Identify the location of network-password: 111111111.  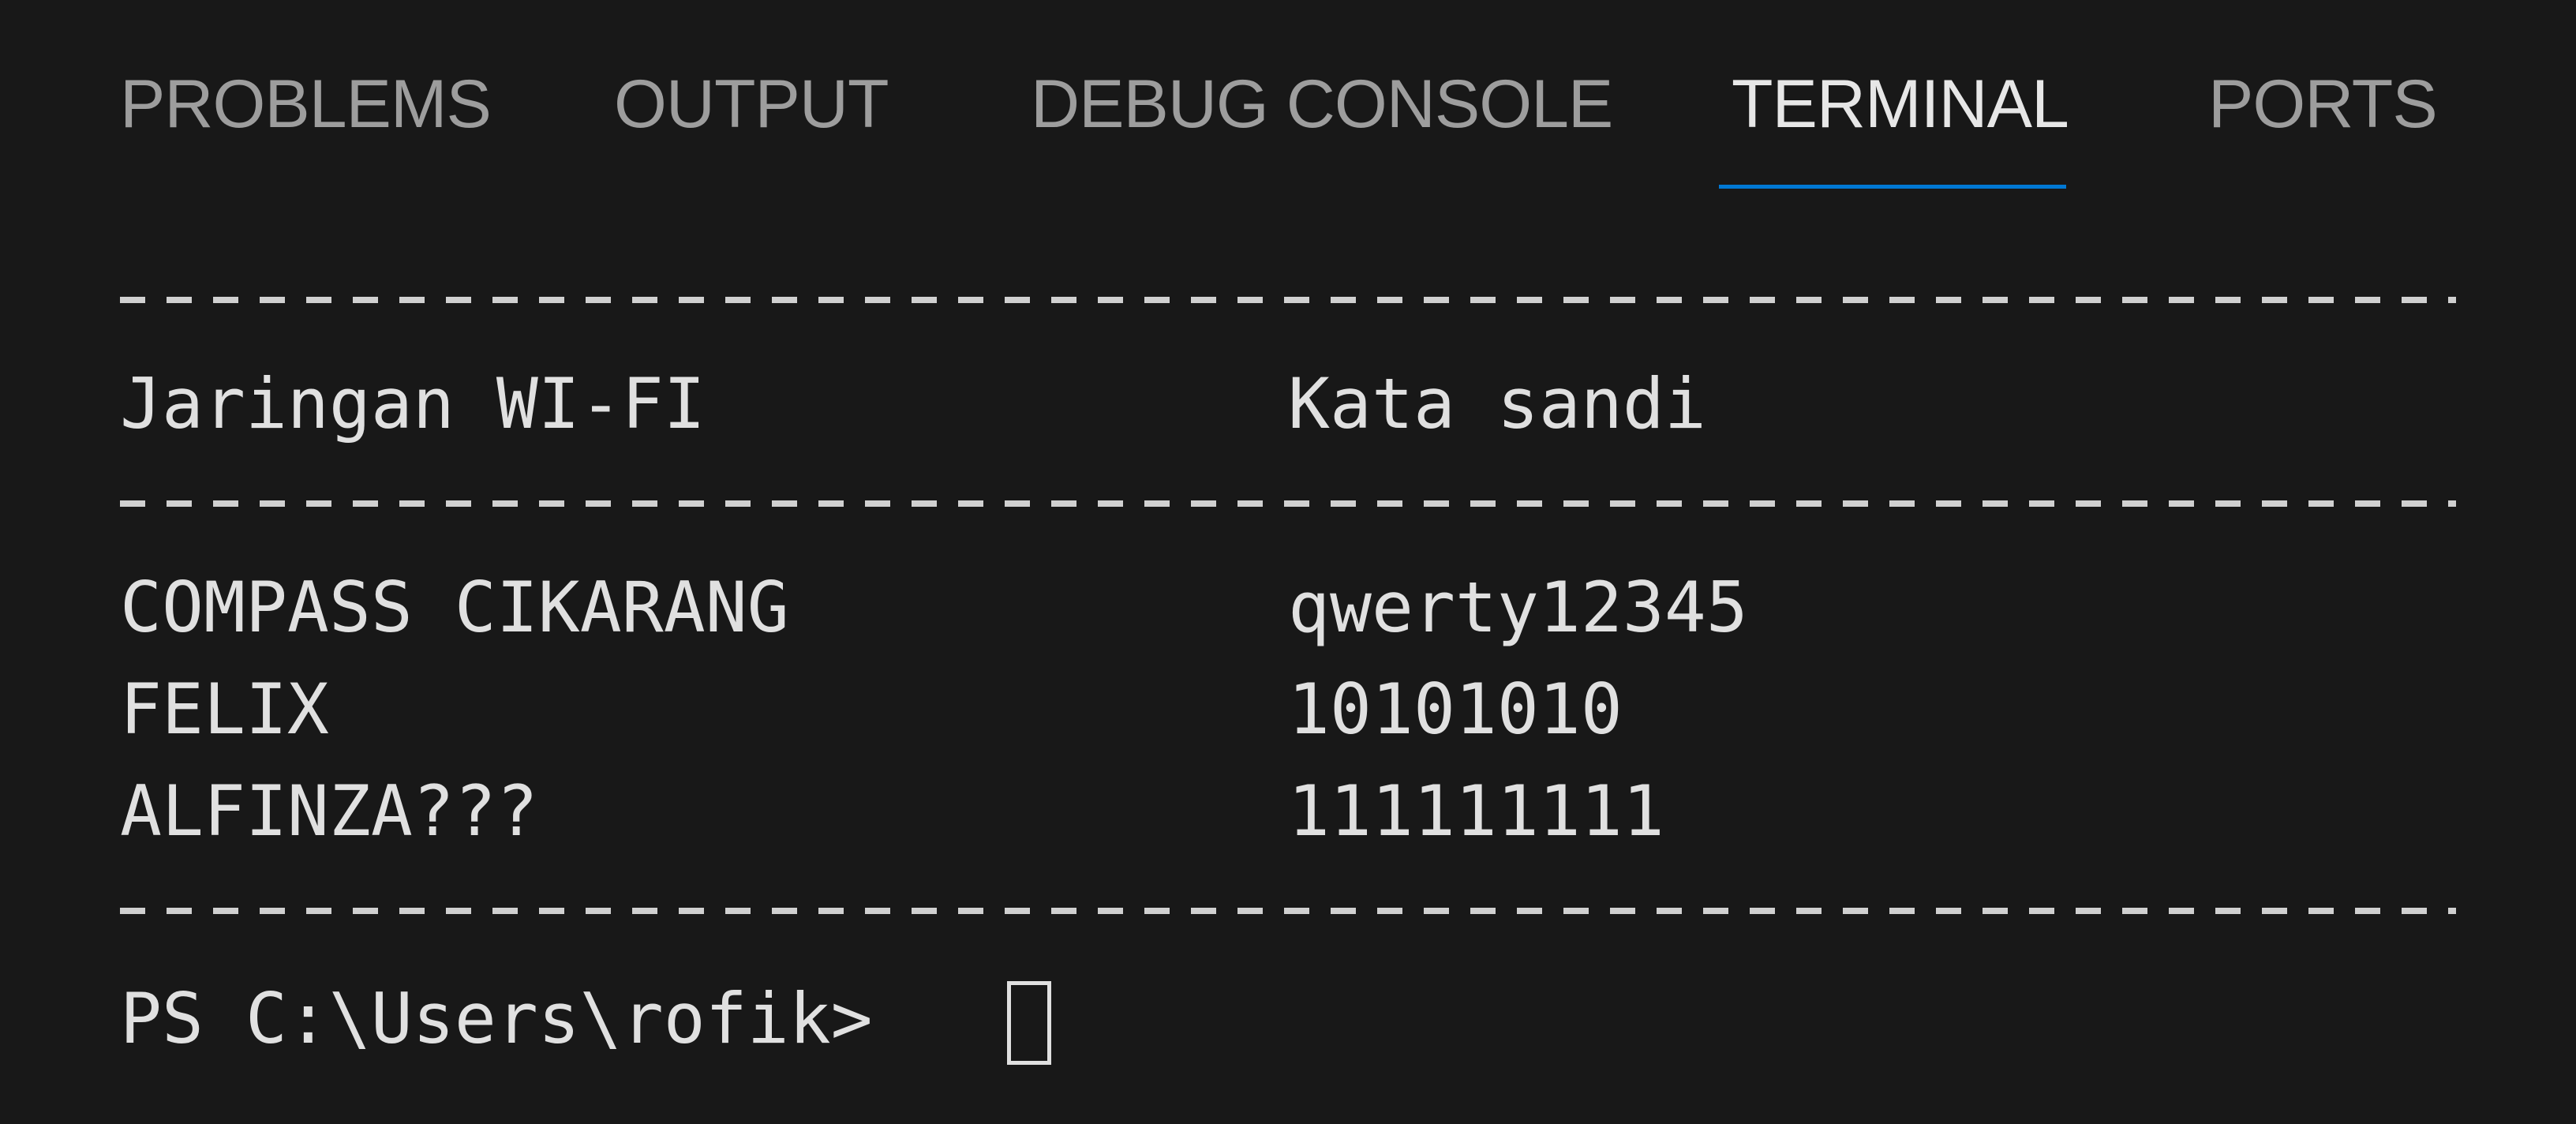
(1476, 811).